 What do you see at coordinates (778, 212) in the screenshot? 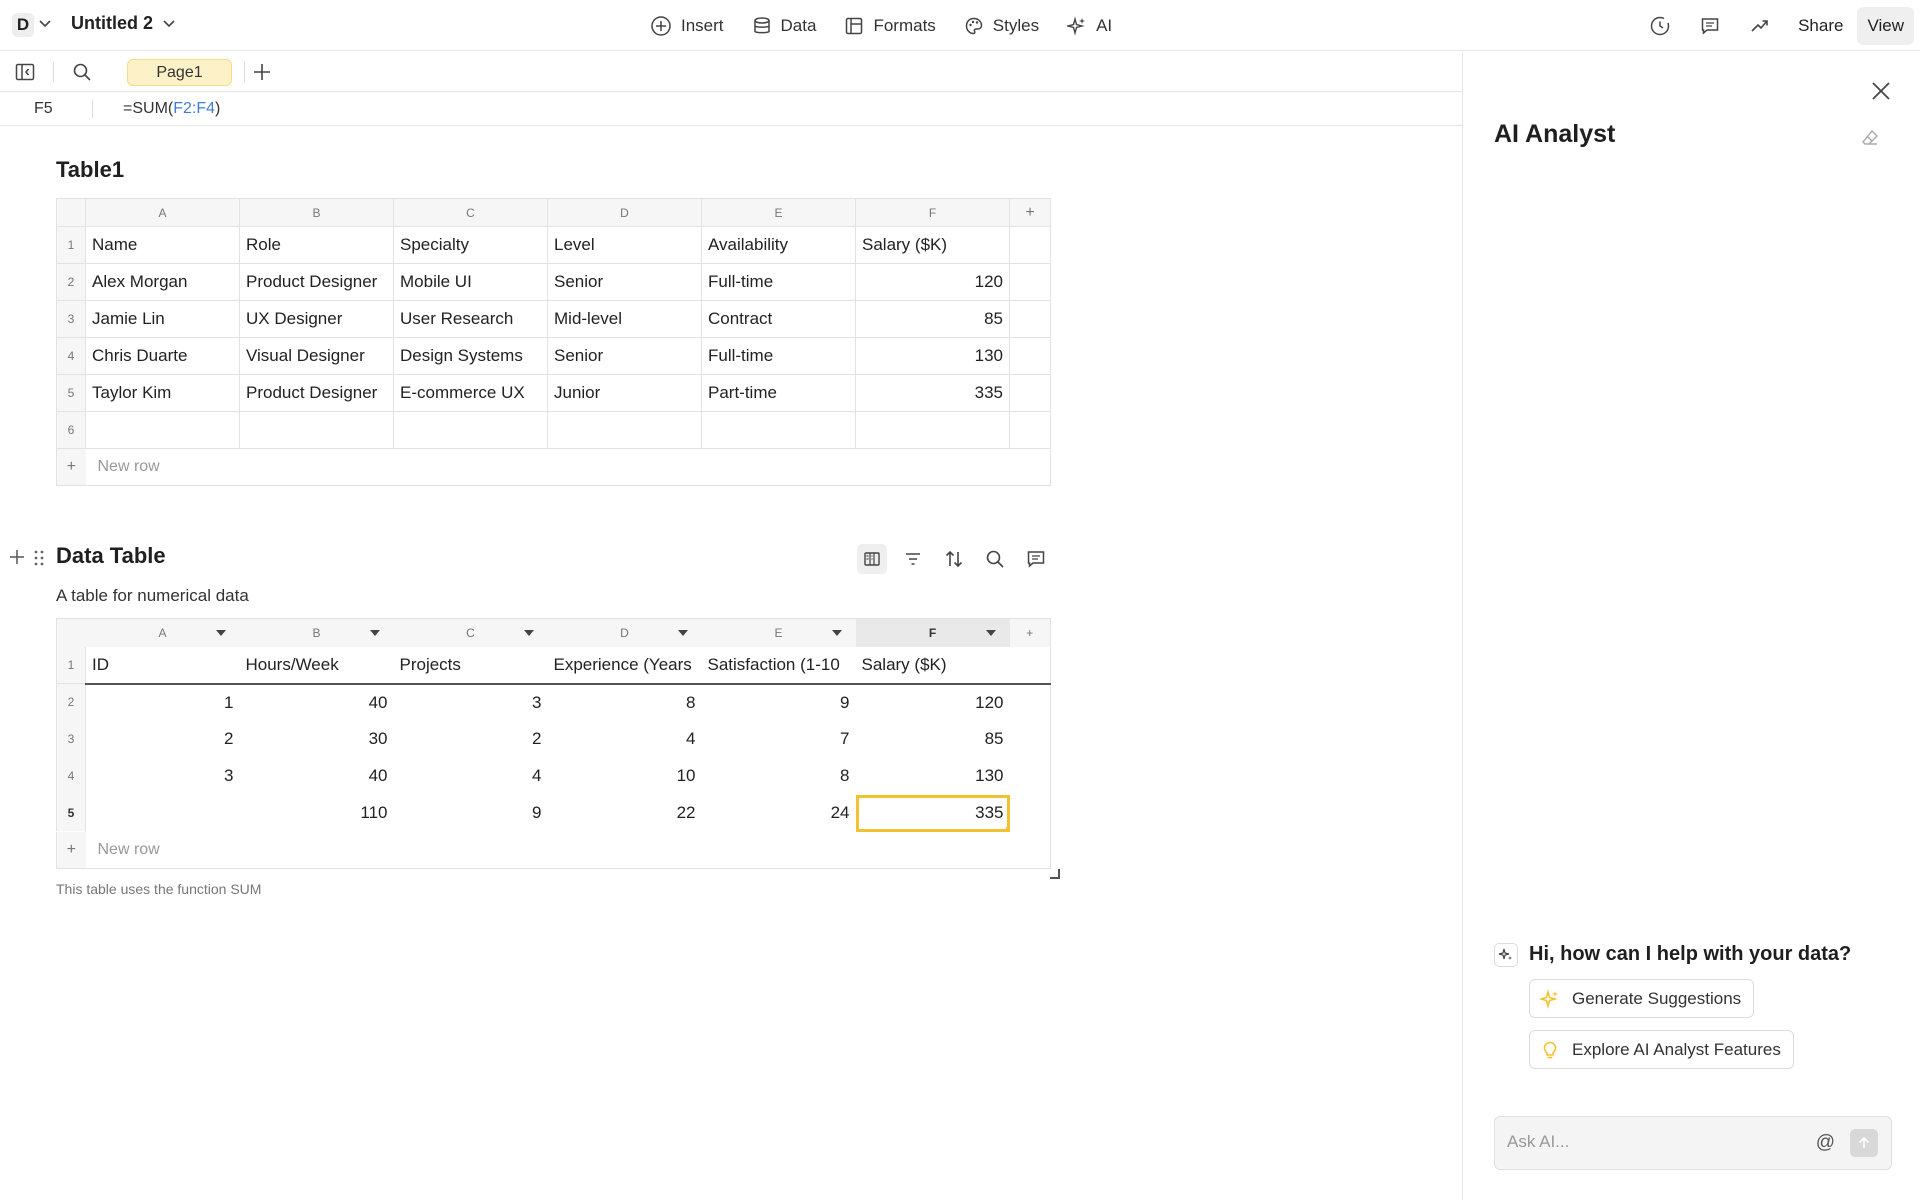
I see `column-header: E` at bounding box center [778, 212].